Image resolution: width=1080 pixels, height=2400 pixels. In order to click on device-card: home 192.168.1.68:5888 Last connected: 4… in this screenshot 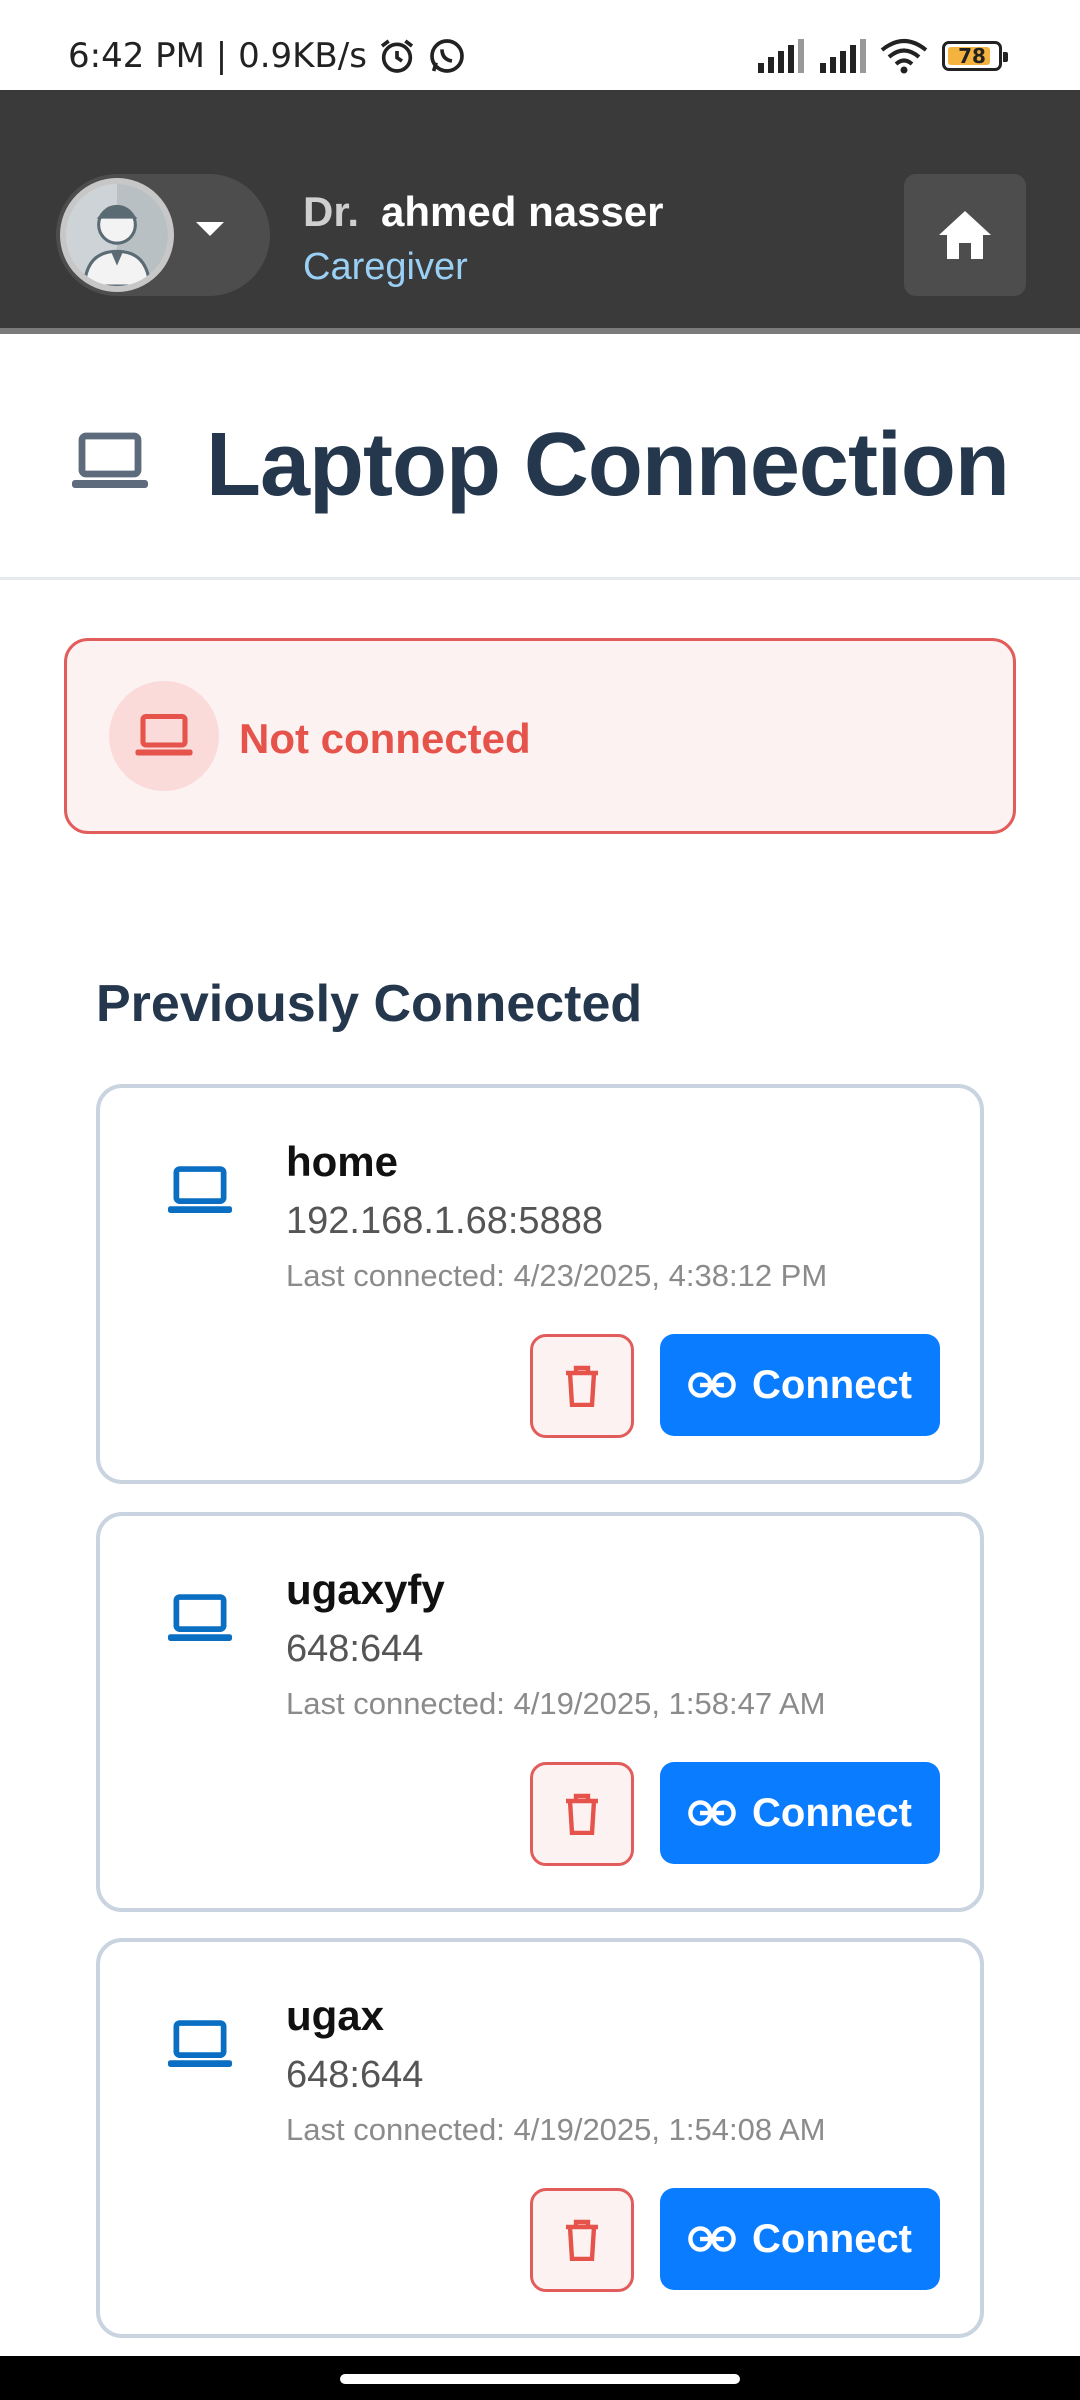, I will do `click(540, 1284)`.